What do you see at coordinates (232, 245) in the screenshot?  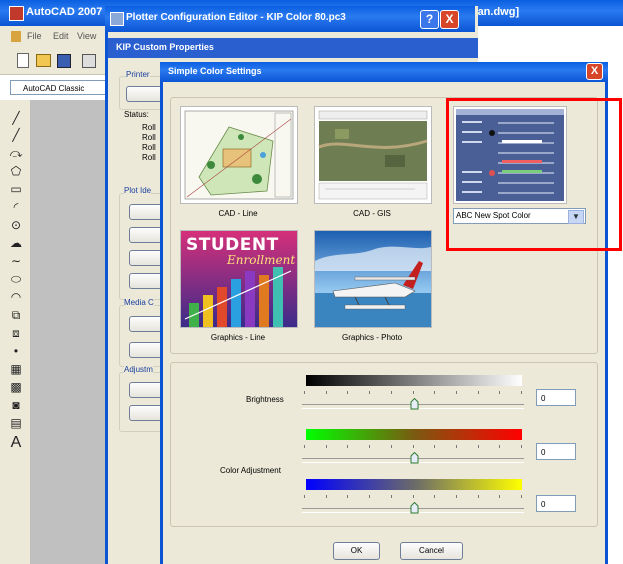 I see `student-title: STUDENT` at bounding box center [232, 245].